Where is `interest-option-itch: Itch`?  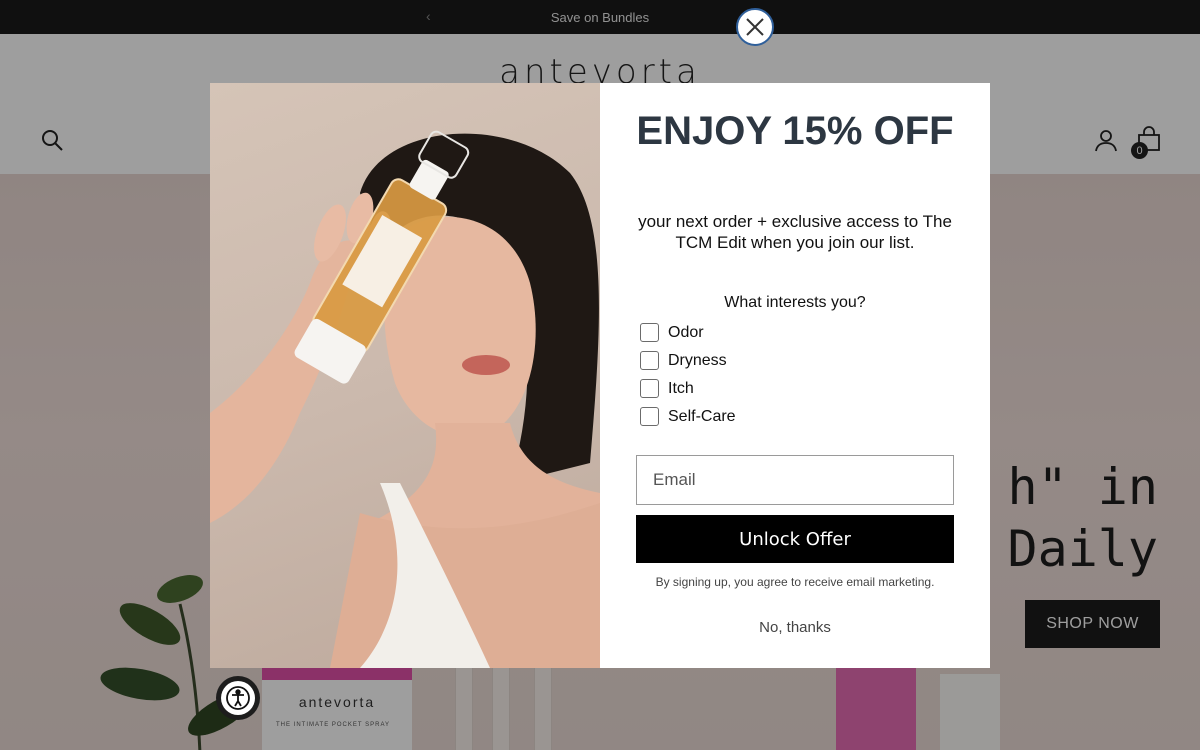 interest-option-itch: Itch is located at coordinates (667, 388).